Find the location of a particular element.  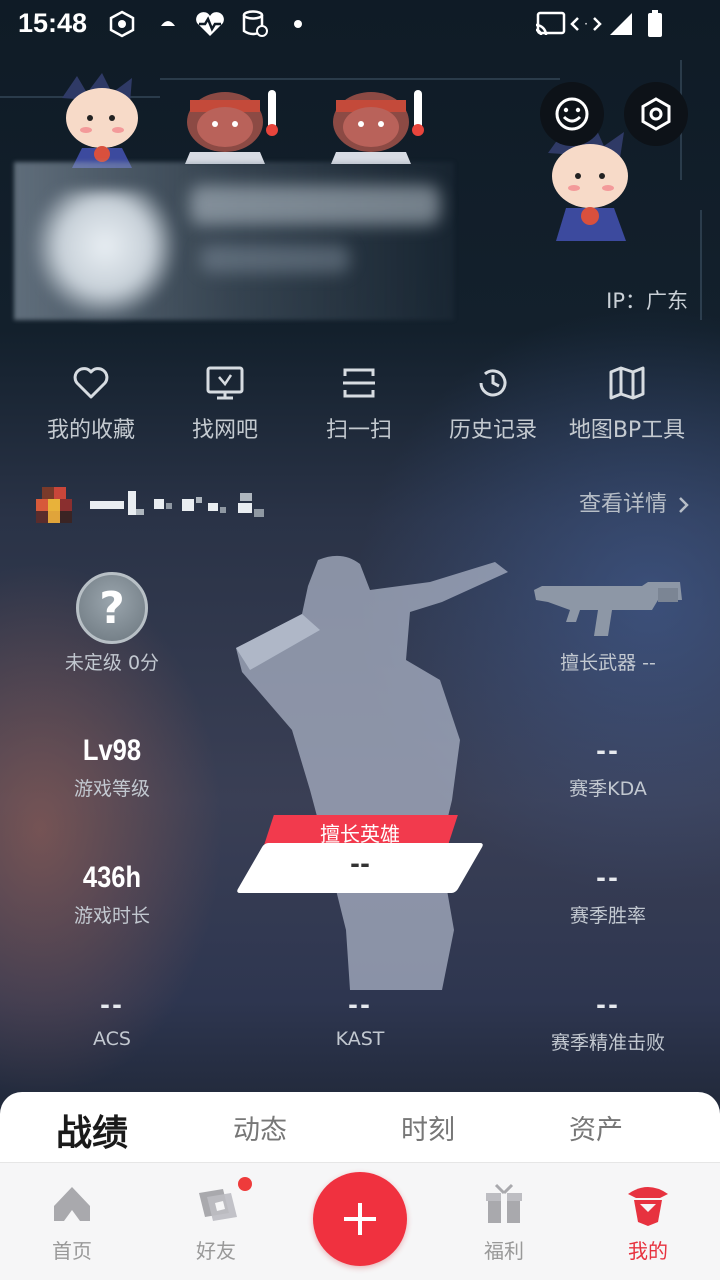

nav-gifts-label: 福利 is located at coordinates (504, 1251).